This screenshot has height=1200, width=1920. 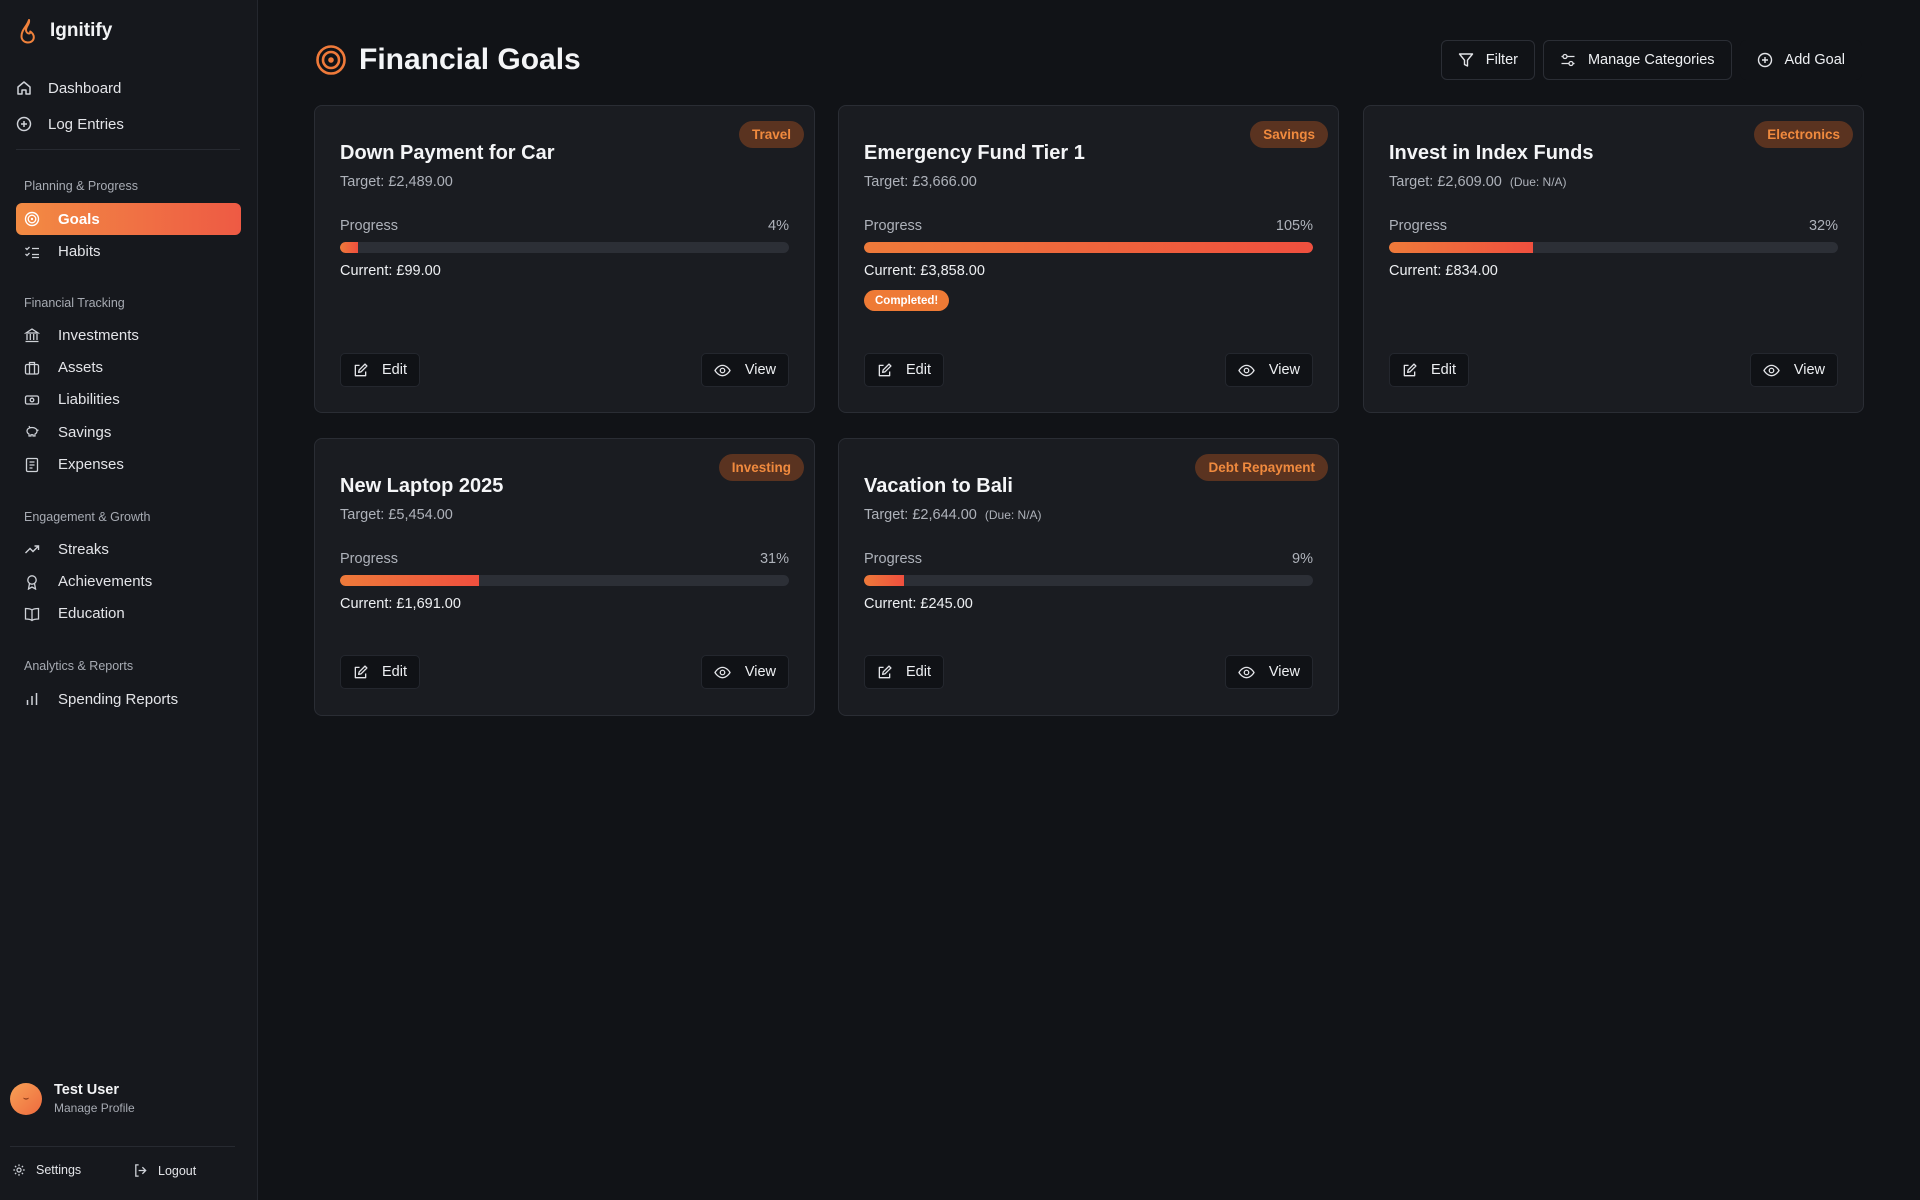 What do you see at coordinates (1800, 60) in the screenshot?
I see `add-goal-button: Add Goal` at bounding box center [1800, 60].